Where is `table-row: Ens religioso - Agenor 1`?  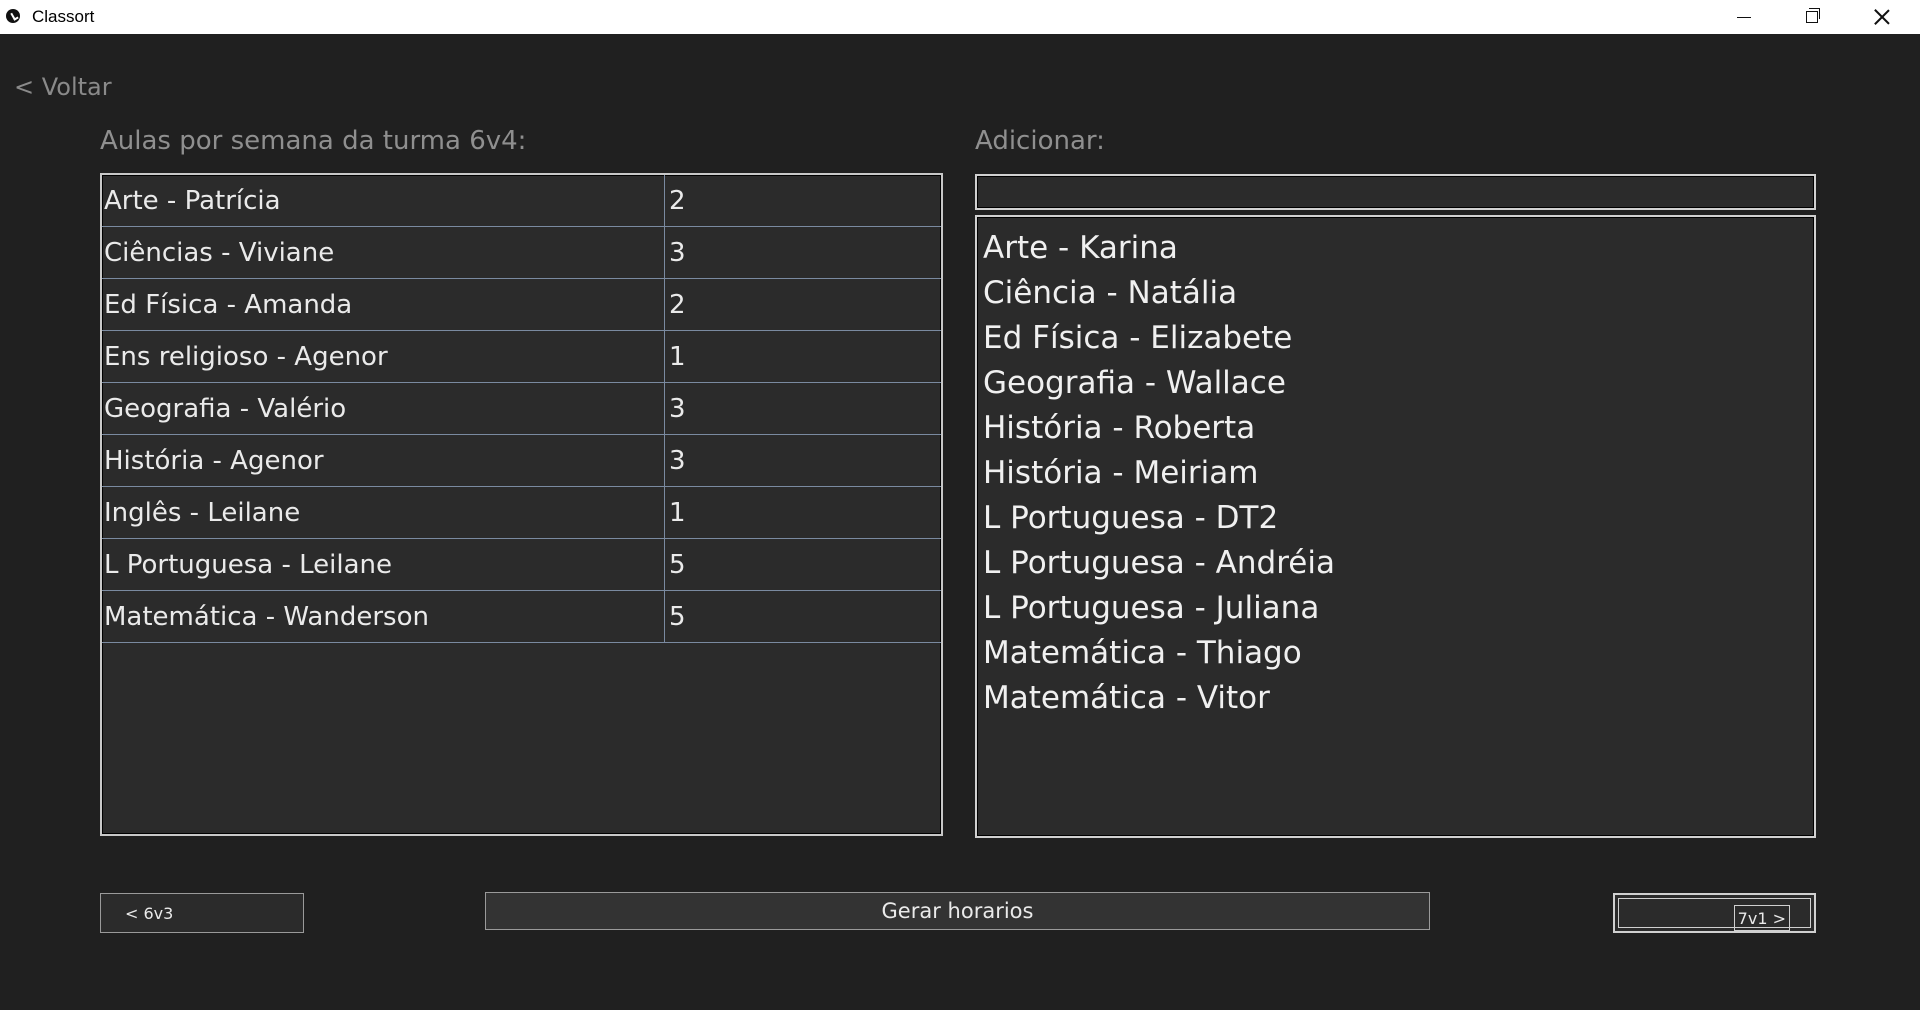
table-row: Ens religioso - Agenor 1 is located at coordinates (521, 357).